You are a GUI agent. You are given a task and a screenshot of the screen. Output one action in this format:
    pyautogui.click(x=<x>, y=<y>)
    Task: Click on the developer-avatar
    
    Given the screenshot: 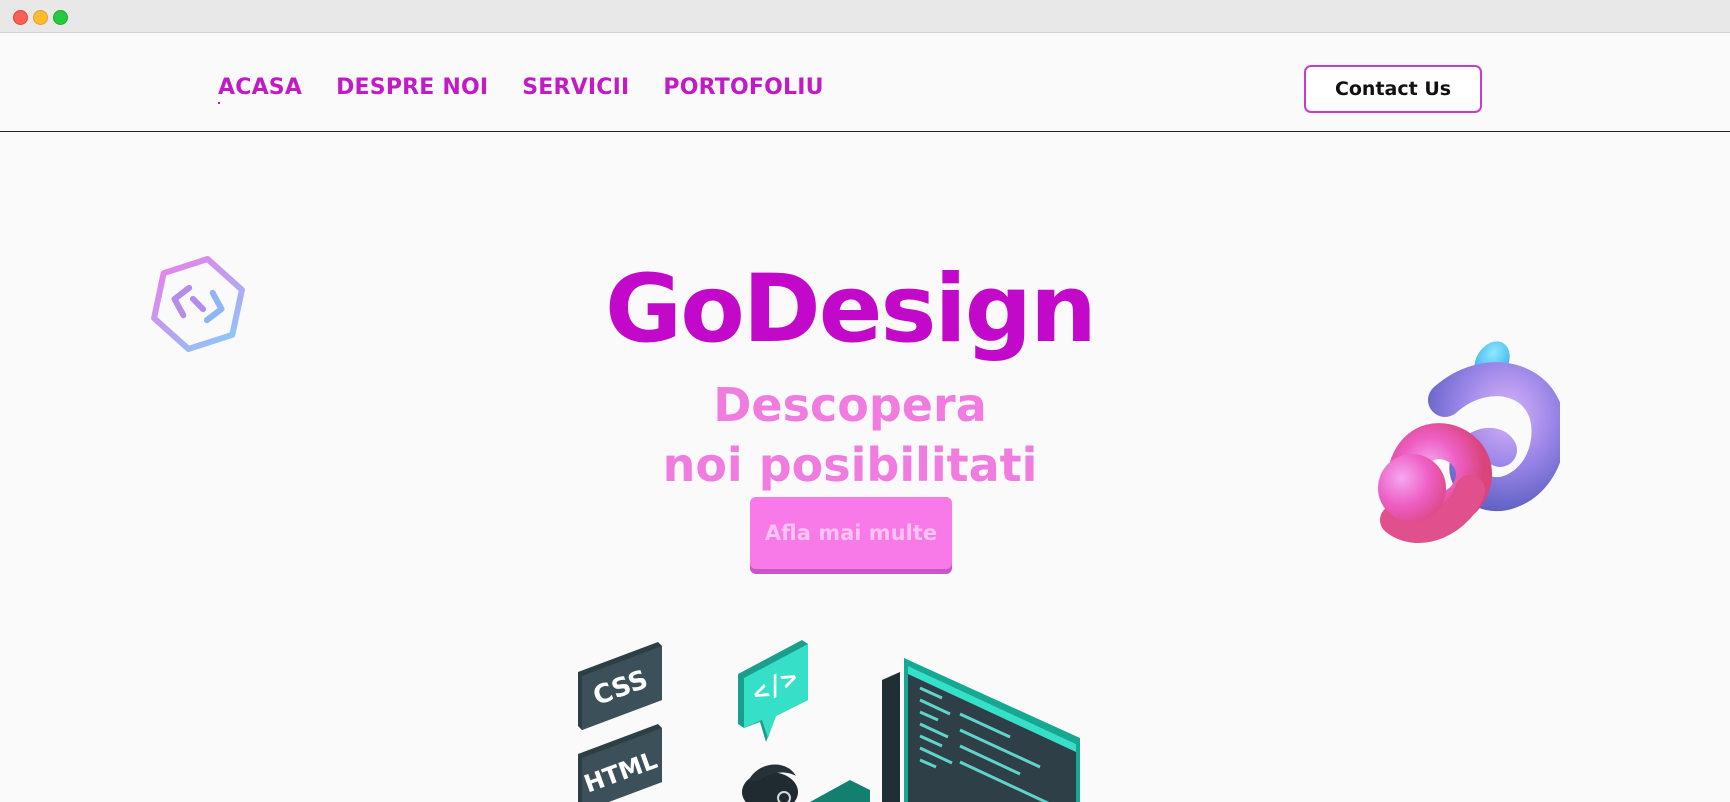 What is the action you would take?
    pyautogui.click(x=806, y=783)
    